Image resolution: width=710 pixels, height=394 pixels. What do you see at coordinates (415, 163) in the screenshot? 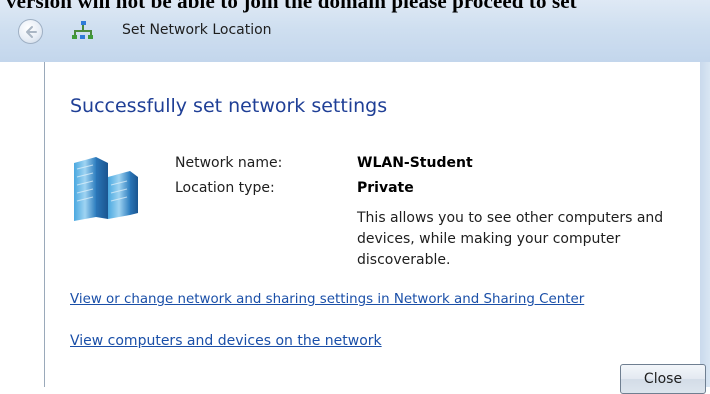
I see `network-name-value: WLAN-Student` at bounding box center [415, 163].